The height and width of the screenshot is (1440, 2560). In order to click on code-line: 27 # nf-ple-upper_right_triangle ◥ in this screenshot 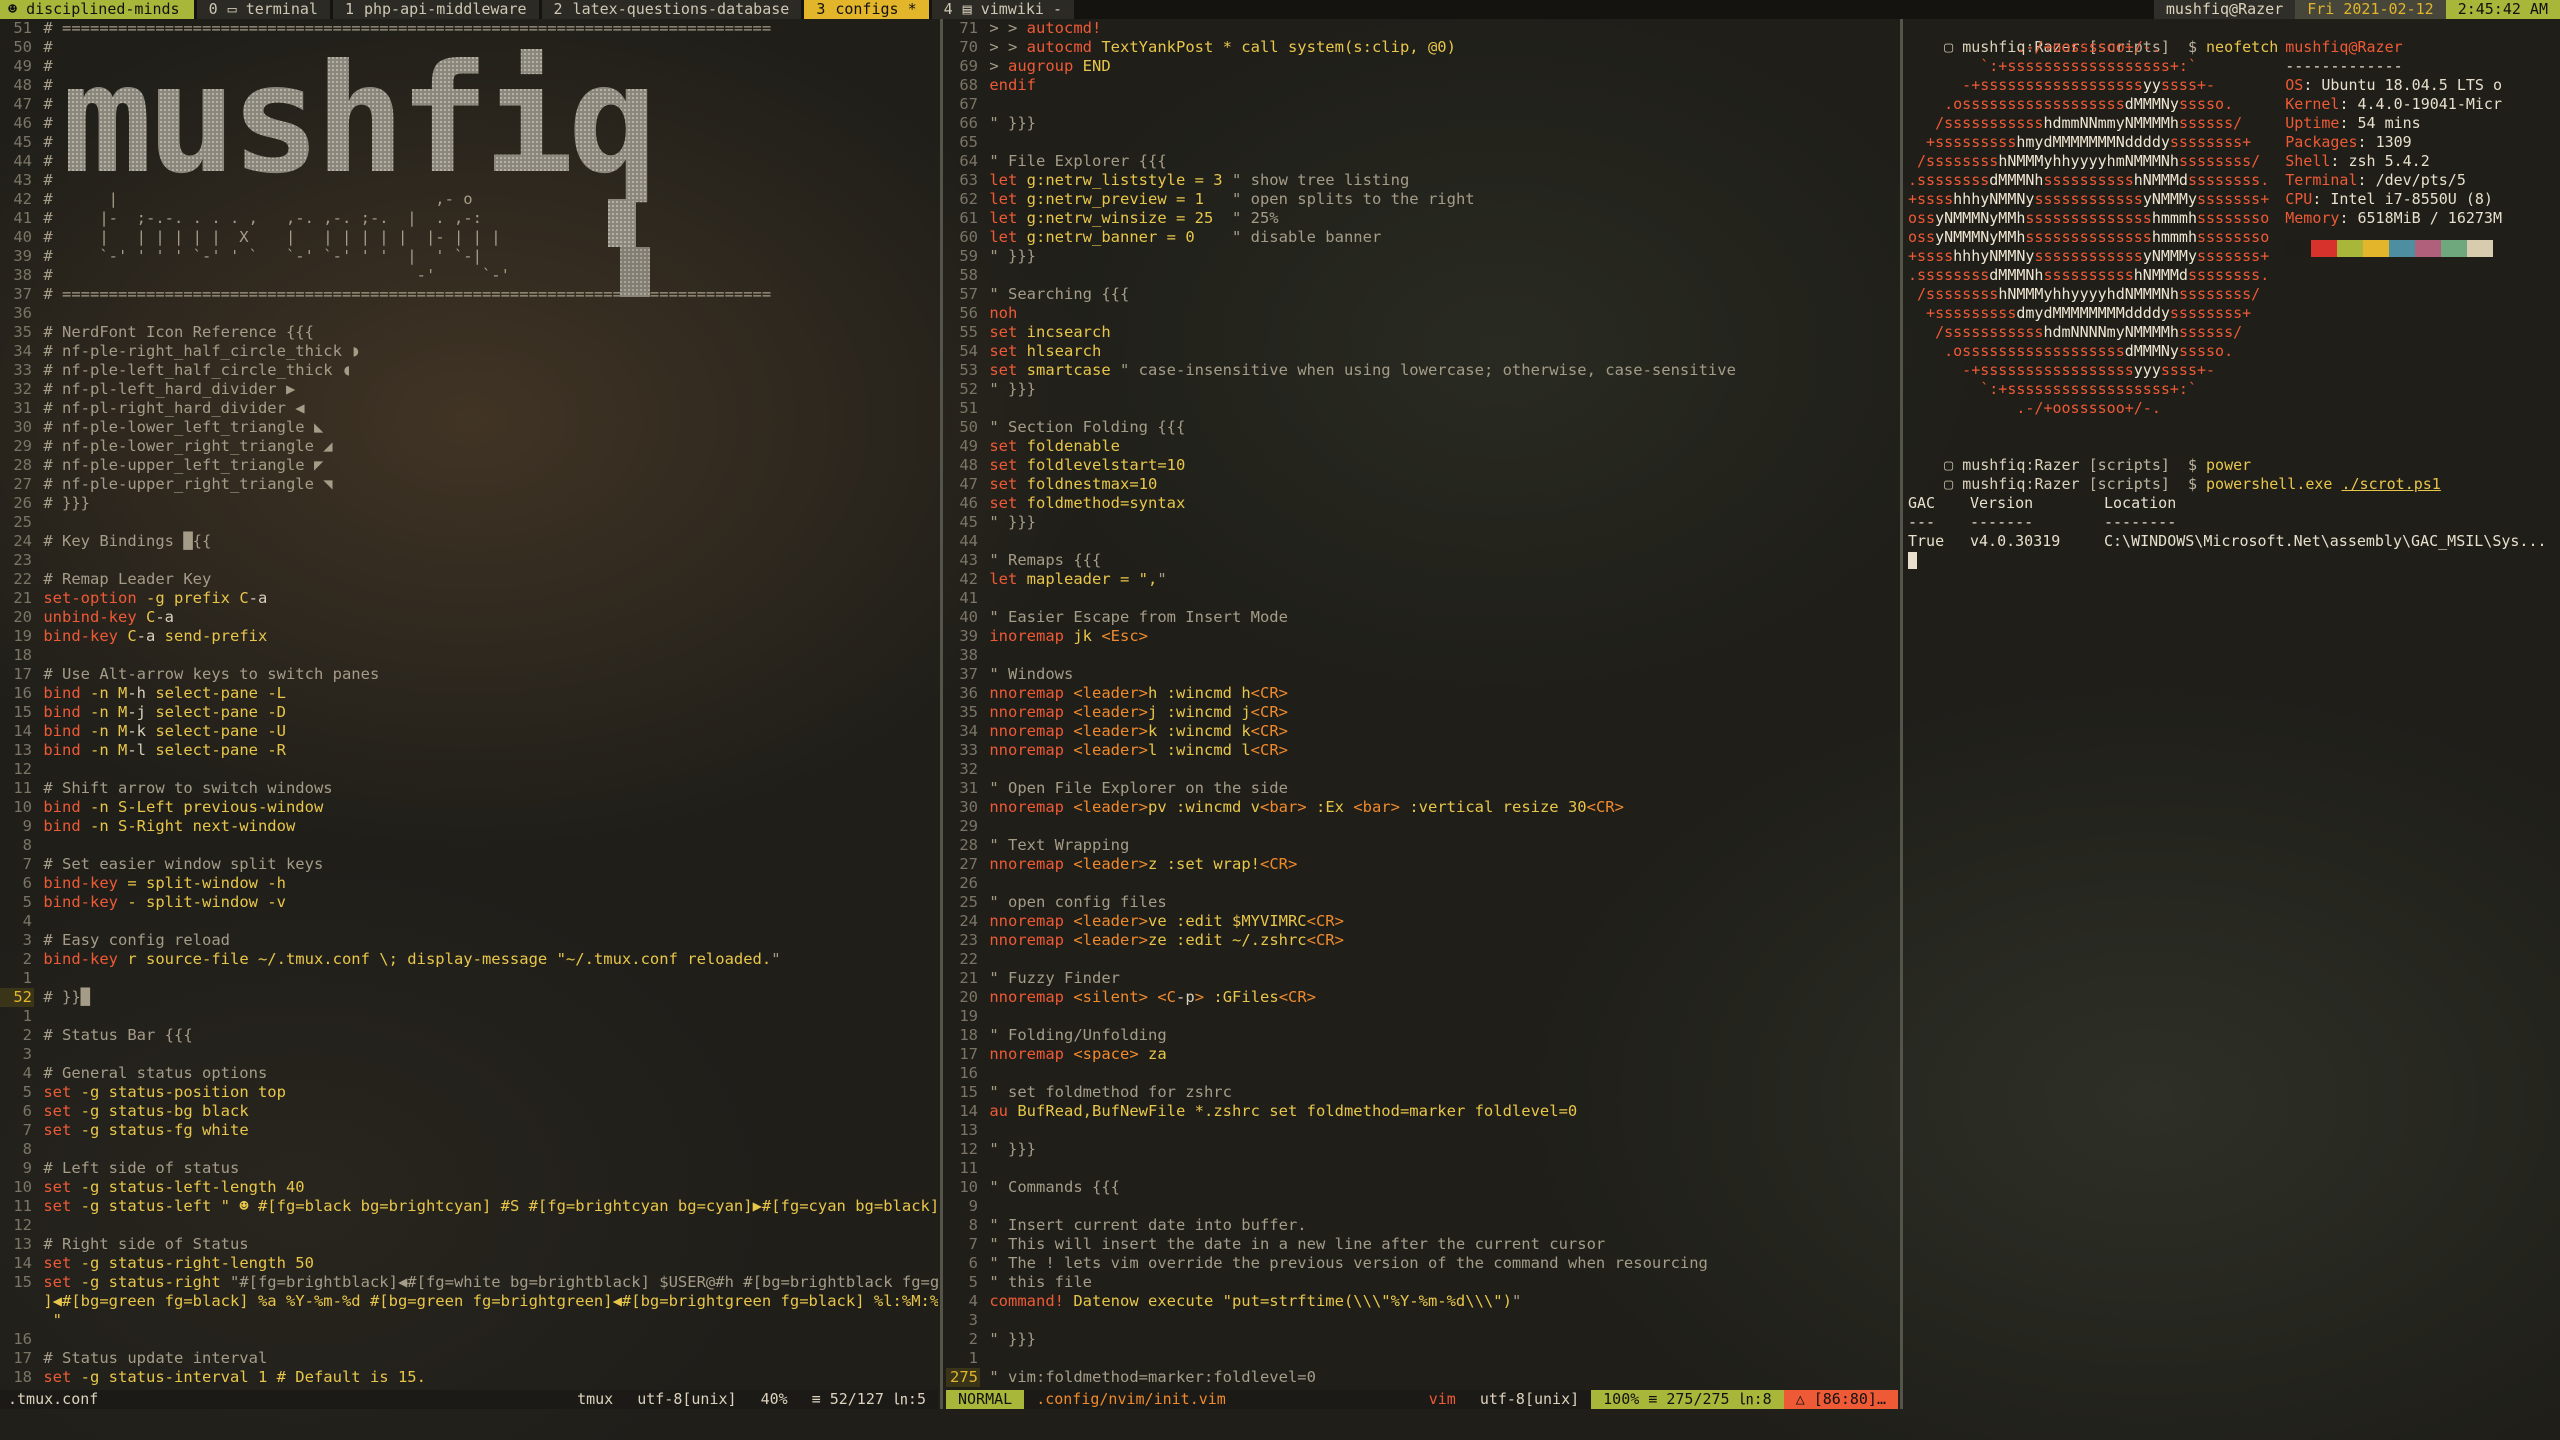, I will do `click(469, 484)`.